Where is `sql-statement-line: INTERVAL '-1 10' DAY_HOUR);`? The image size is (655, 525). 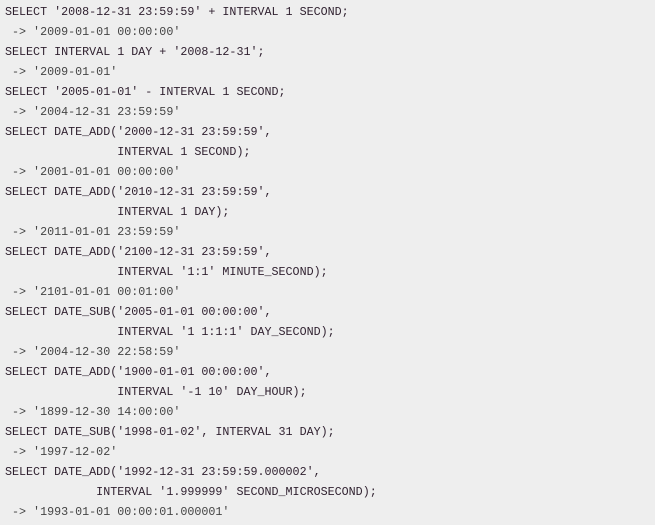 sql-statement-line: INTERVAL '-1 10' DAY_HOUR); is located at coordinates (156, 392).